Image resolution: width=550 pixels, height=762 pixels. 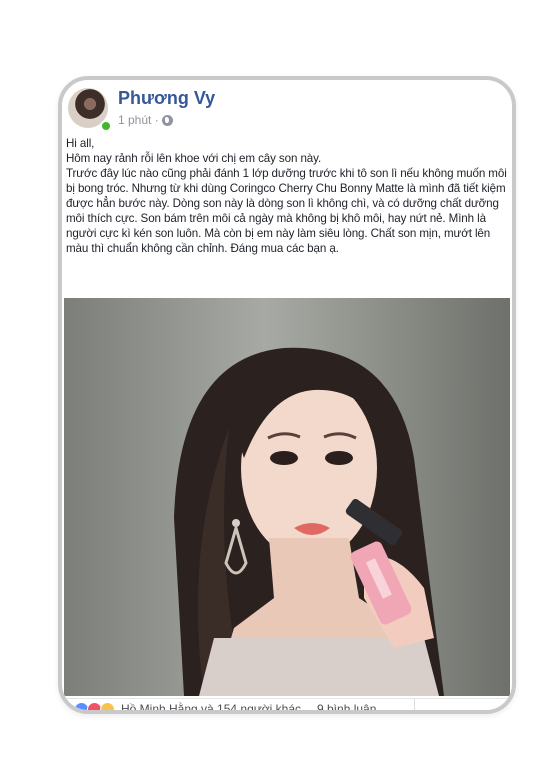 I want to click on haha-icon, so click(x=107, y=705).